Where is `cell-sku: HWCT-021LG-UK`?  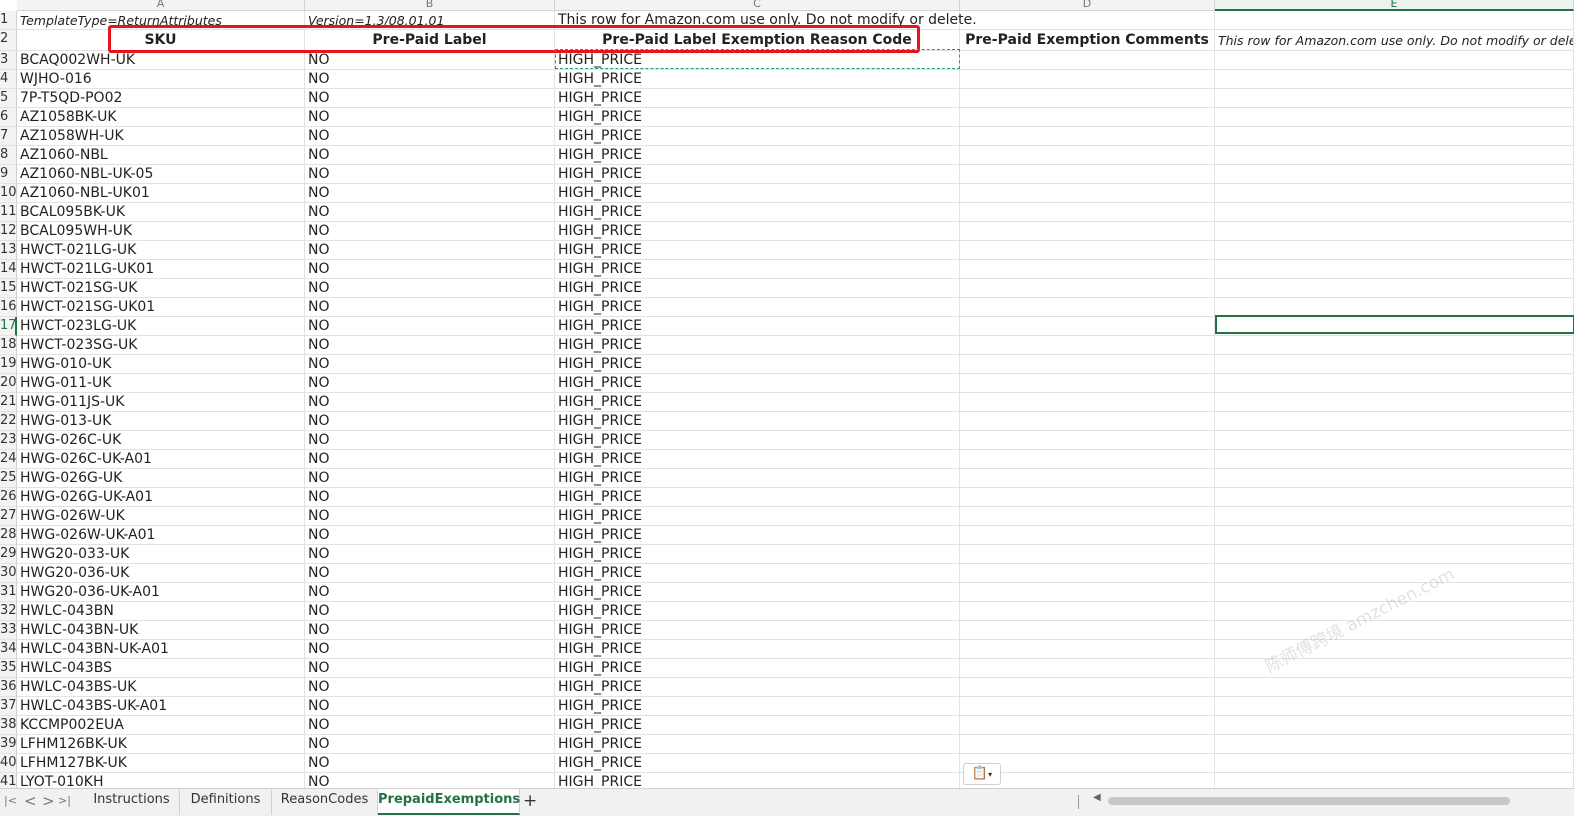
cell-sku: HWCT-021LG-UK is located at coordinates (161, 250).